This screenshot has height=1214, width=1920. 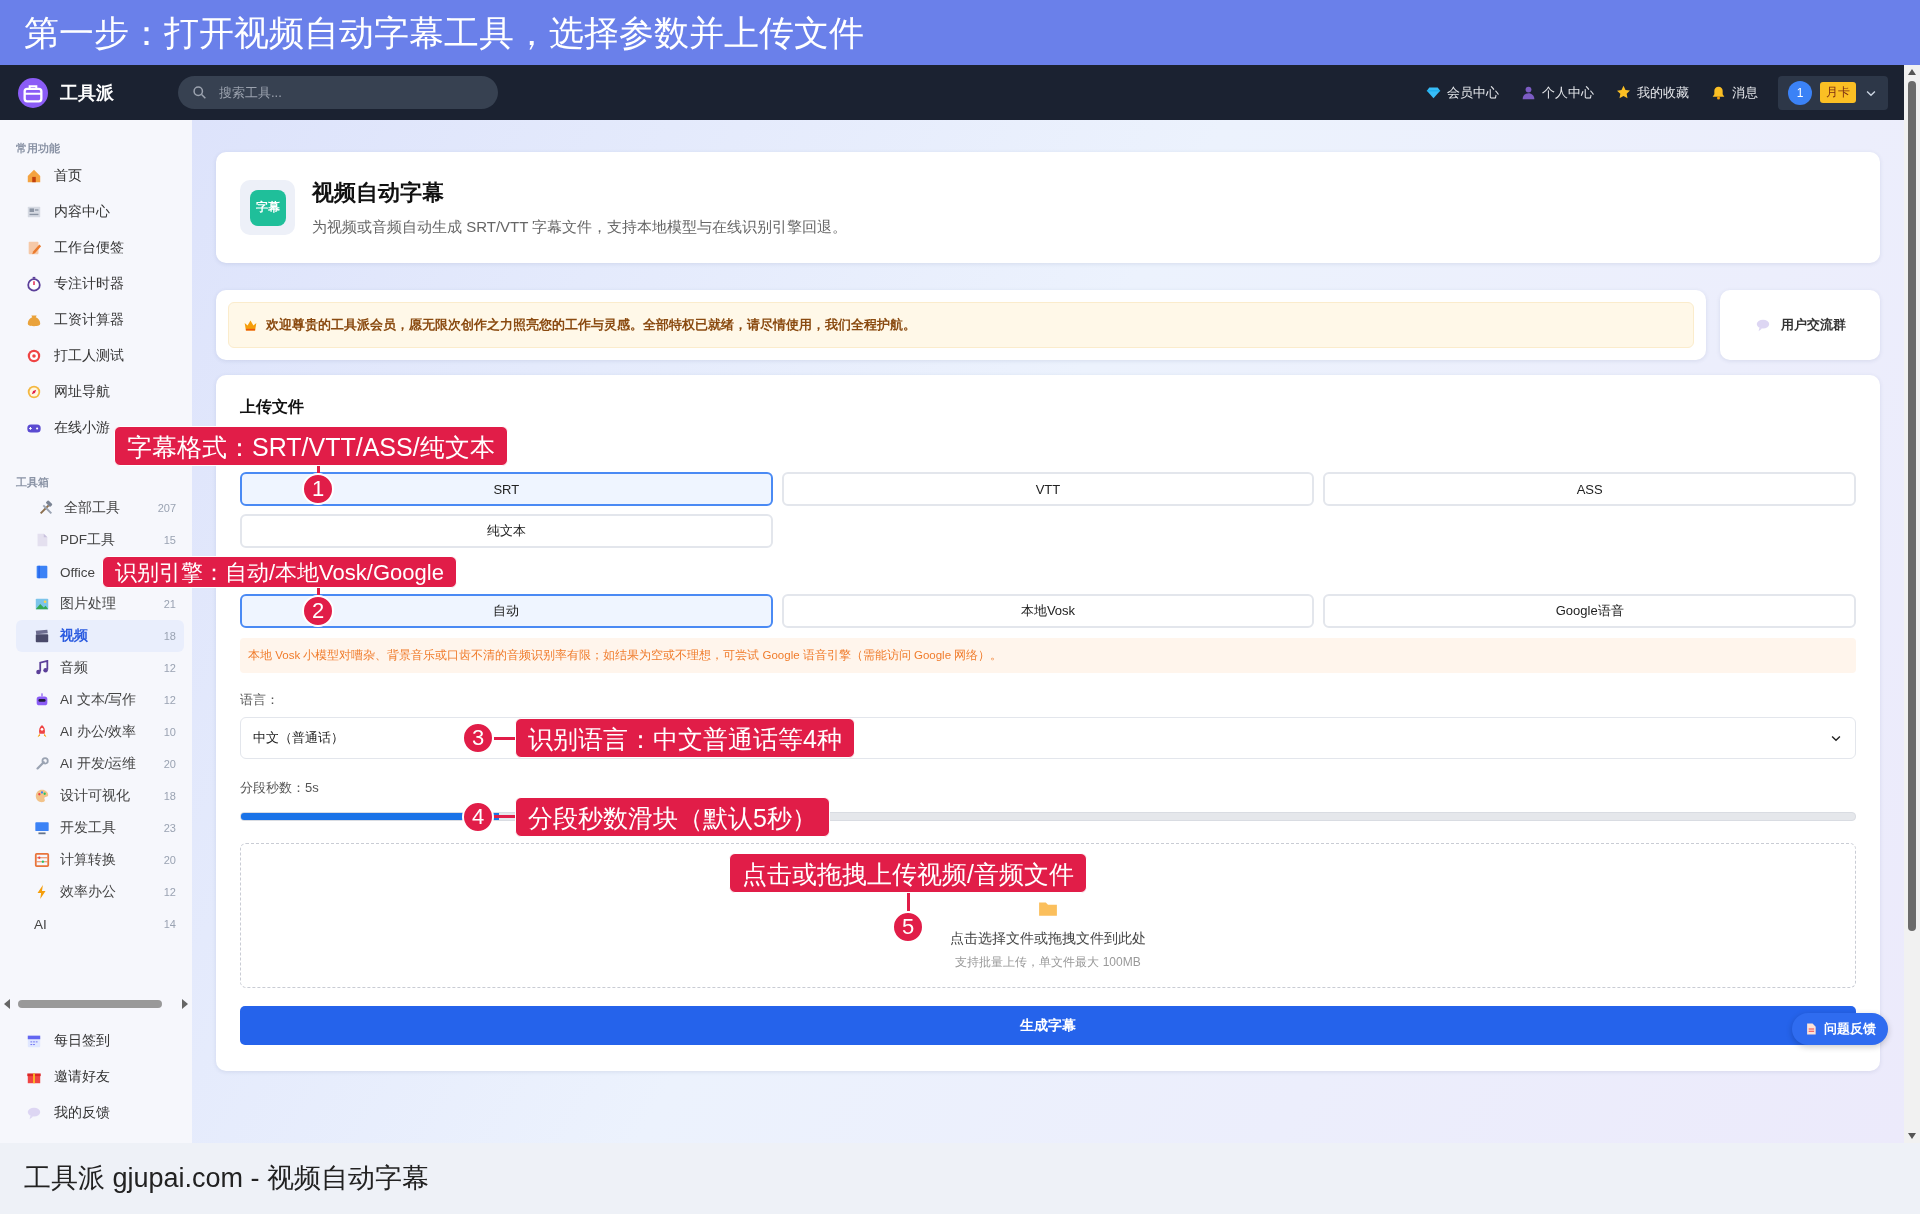 What do you see at coordinates (100, 860) in the screenshot?
I see `sidebar-item: 计算转换 20` at bounding box center [100, 860].